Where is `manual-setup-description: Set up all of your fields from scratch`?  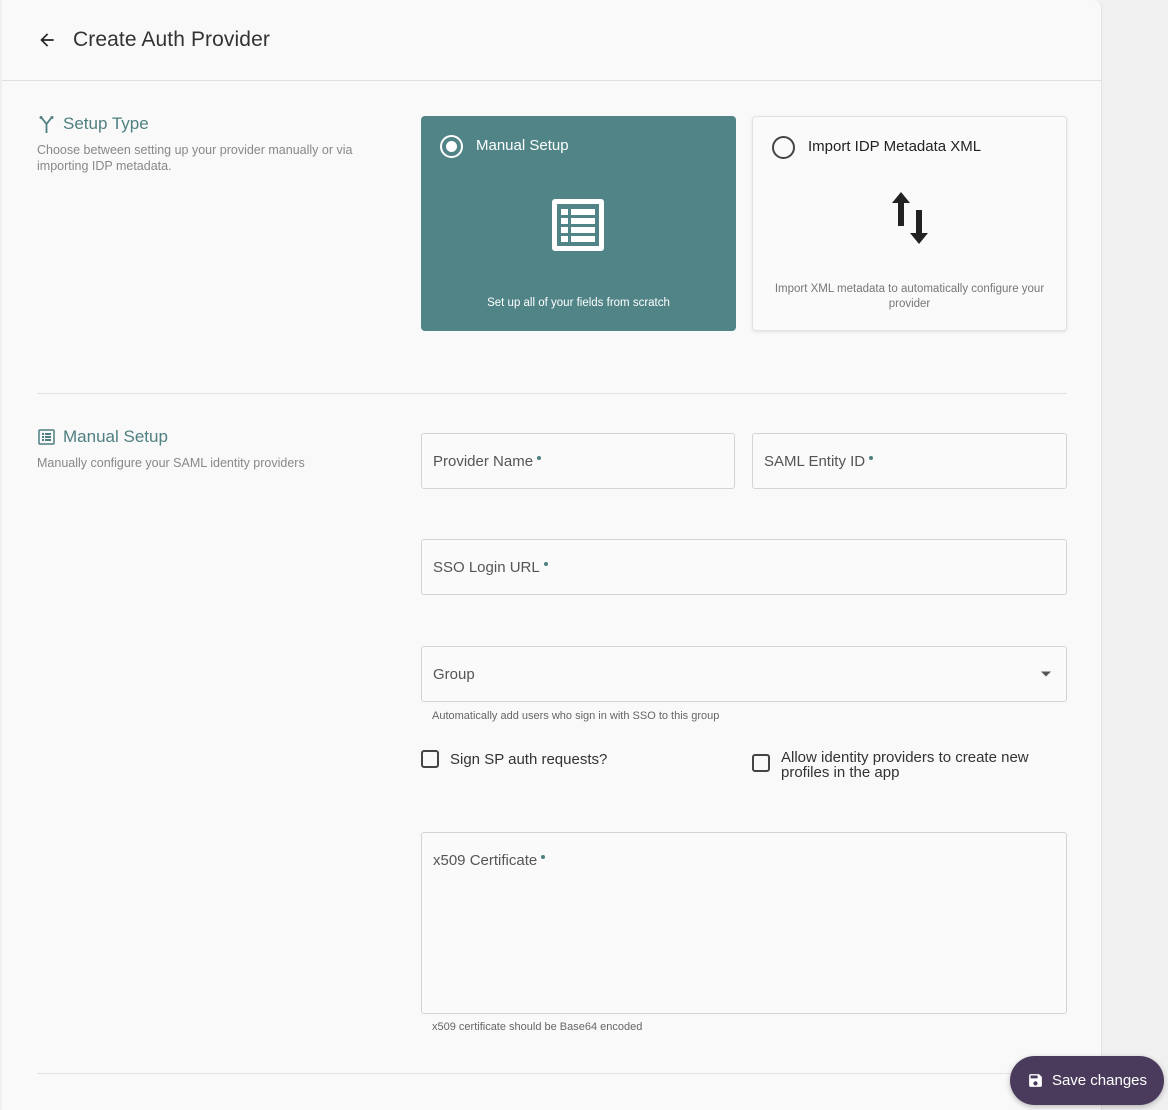
manual-setup-description: Set up all of your fields from scratch is located at coordinates (578, 303).